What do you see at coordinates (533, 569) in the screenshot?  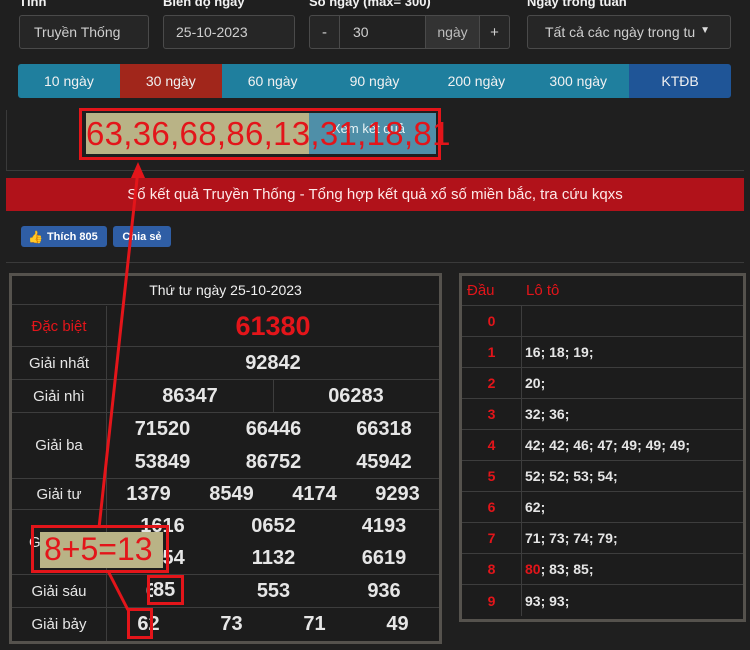 I see `loto-special-value: 80` at bounding box center [533, 569].